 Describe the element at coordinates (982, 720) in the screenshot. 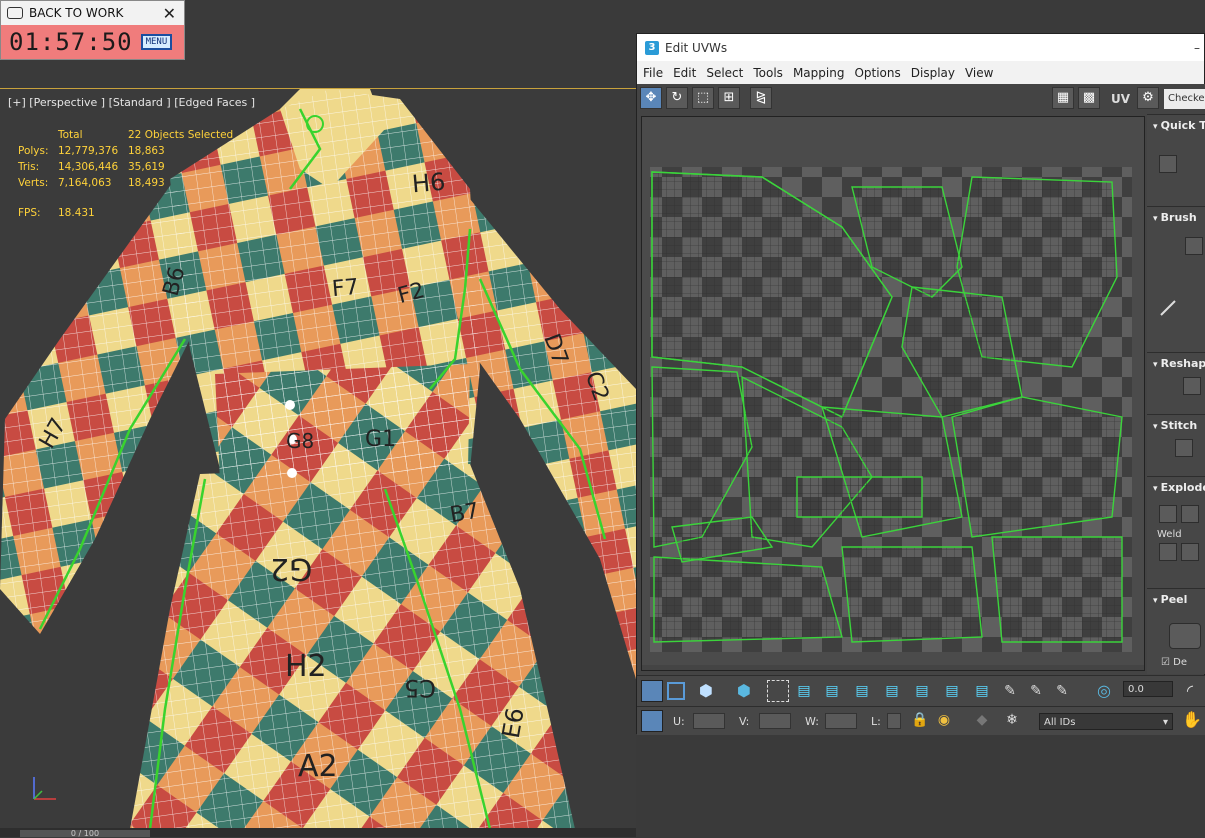

I see `show-all-icon: ◆` at that location.